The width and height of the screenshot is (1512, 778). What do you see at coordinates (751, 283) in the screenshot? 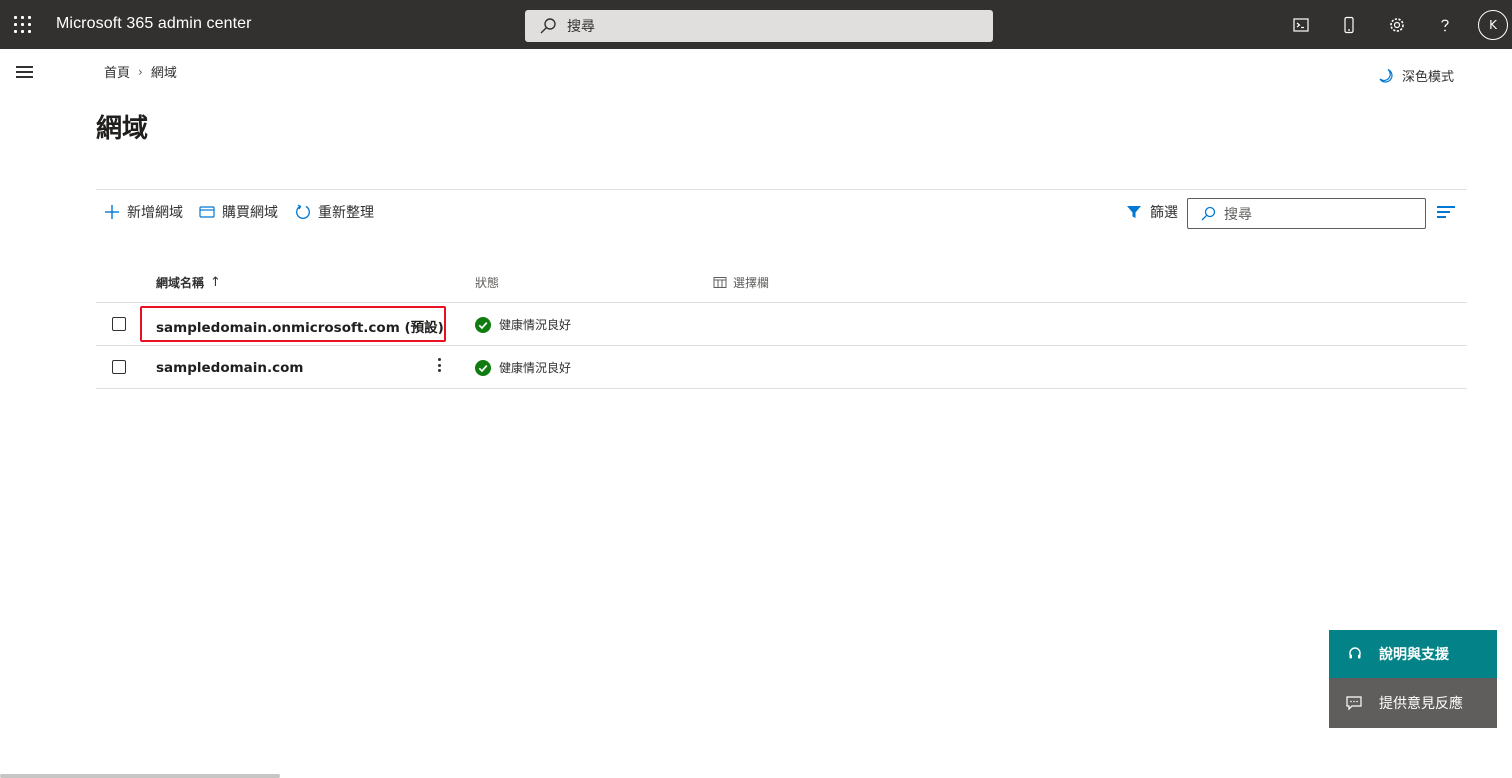
I see `choose-columns-label: 選擇欄` at bounding box center [751, 283].